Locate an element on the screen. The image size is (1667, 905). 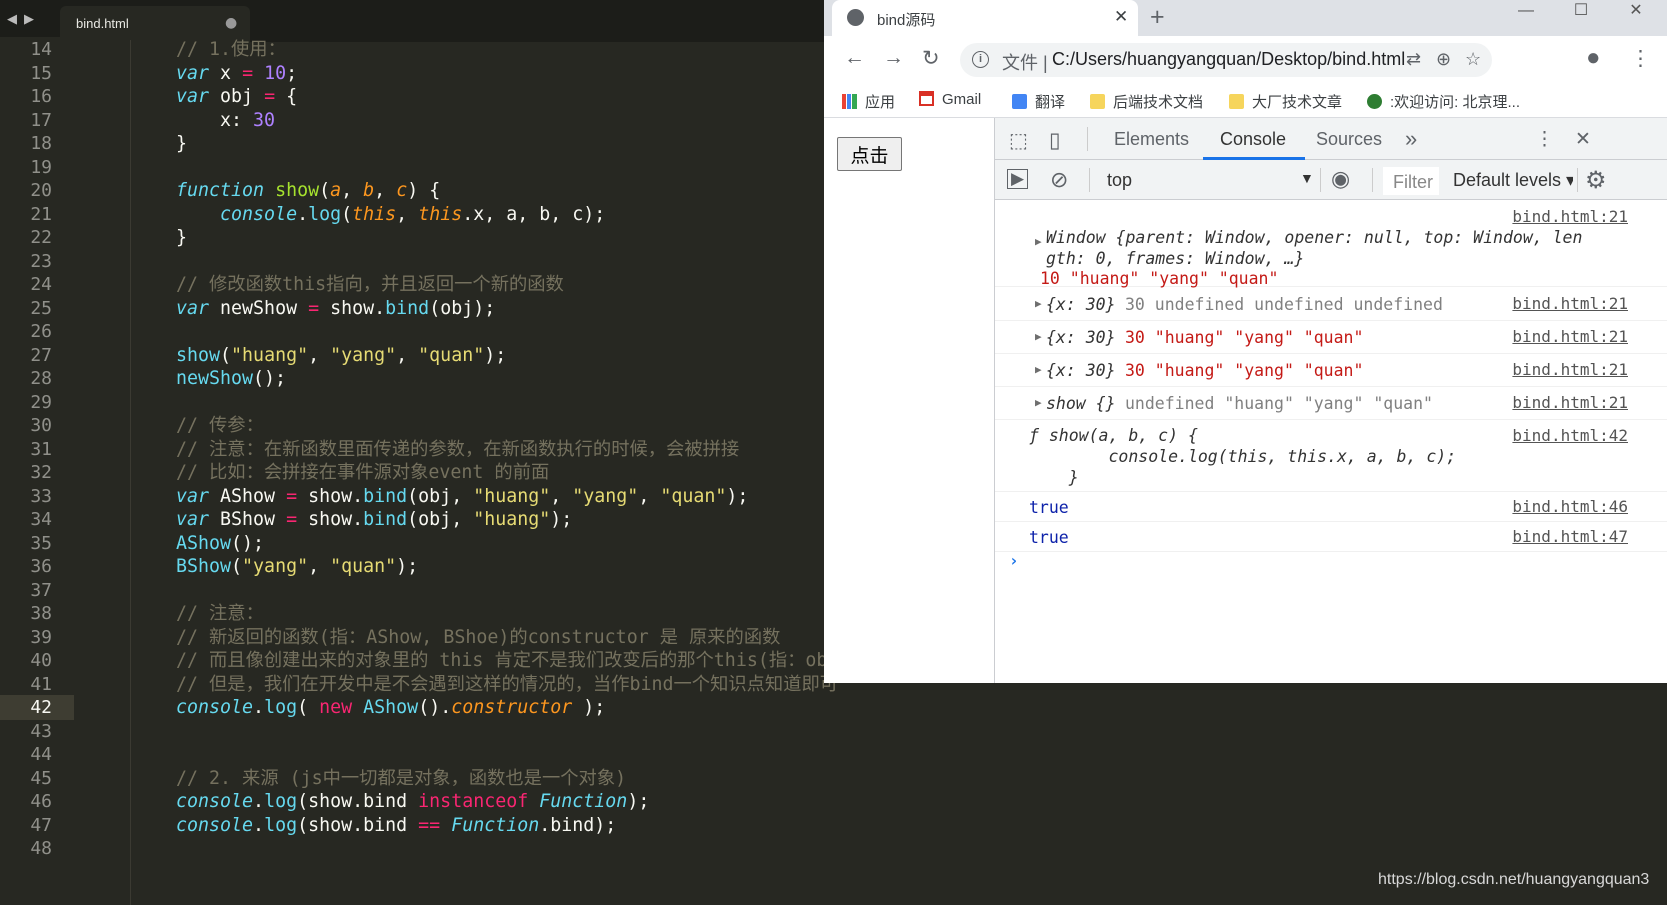
tab-elements: Elements is located at coordinates (1151, 139).